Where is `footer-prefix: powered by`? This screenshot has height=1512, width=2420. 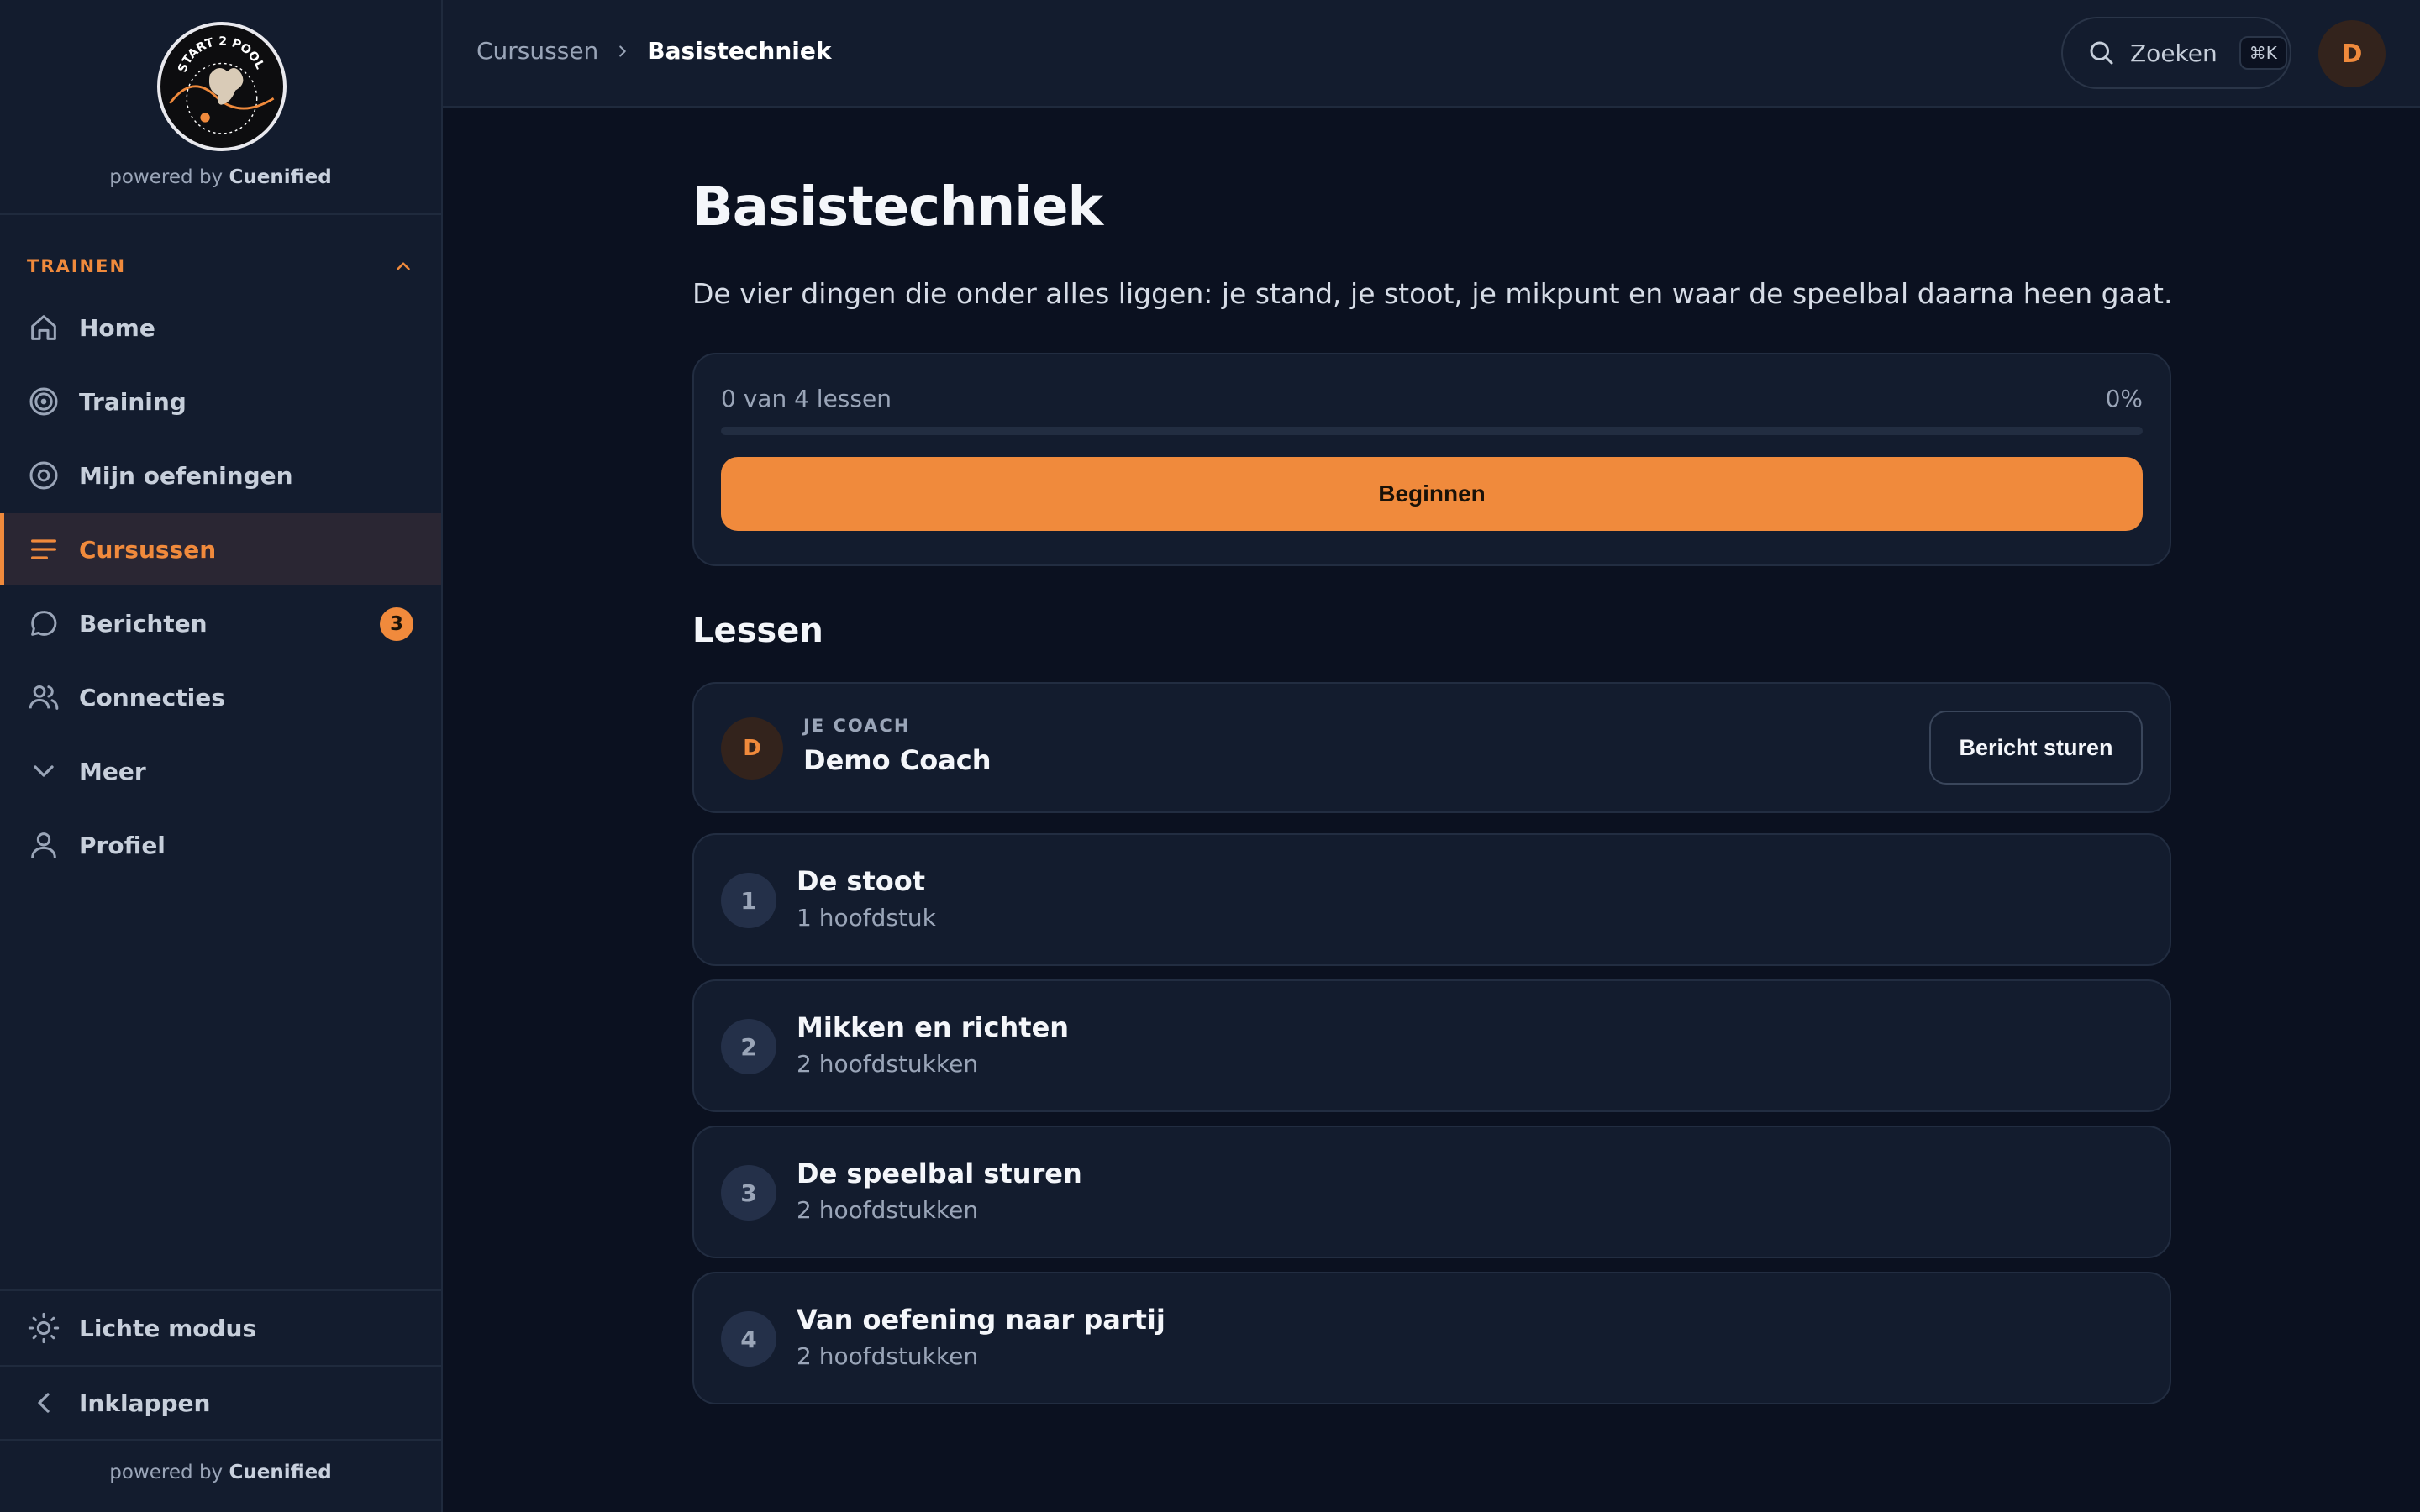 footer-prefix: powered by is located at coordinates (166, 1472).